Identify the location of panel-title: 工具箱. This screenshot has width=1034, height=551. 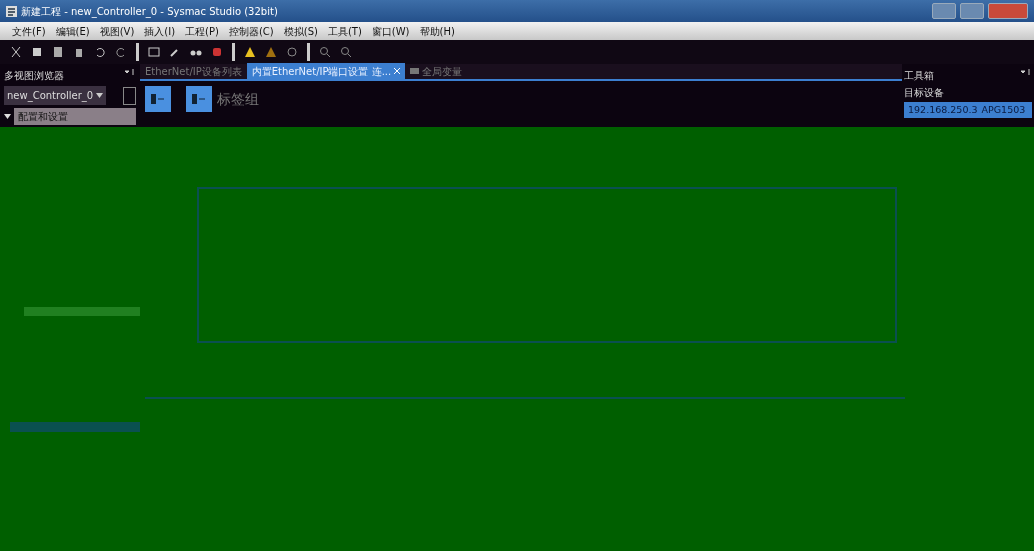
(919, 76).